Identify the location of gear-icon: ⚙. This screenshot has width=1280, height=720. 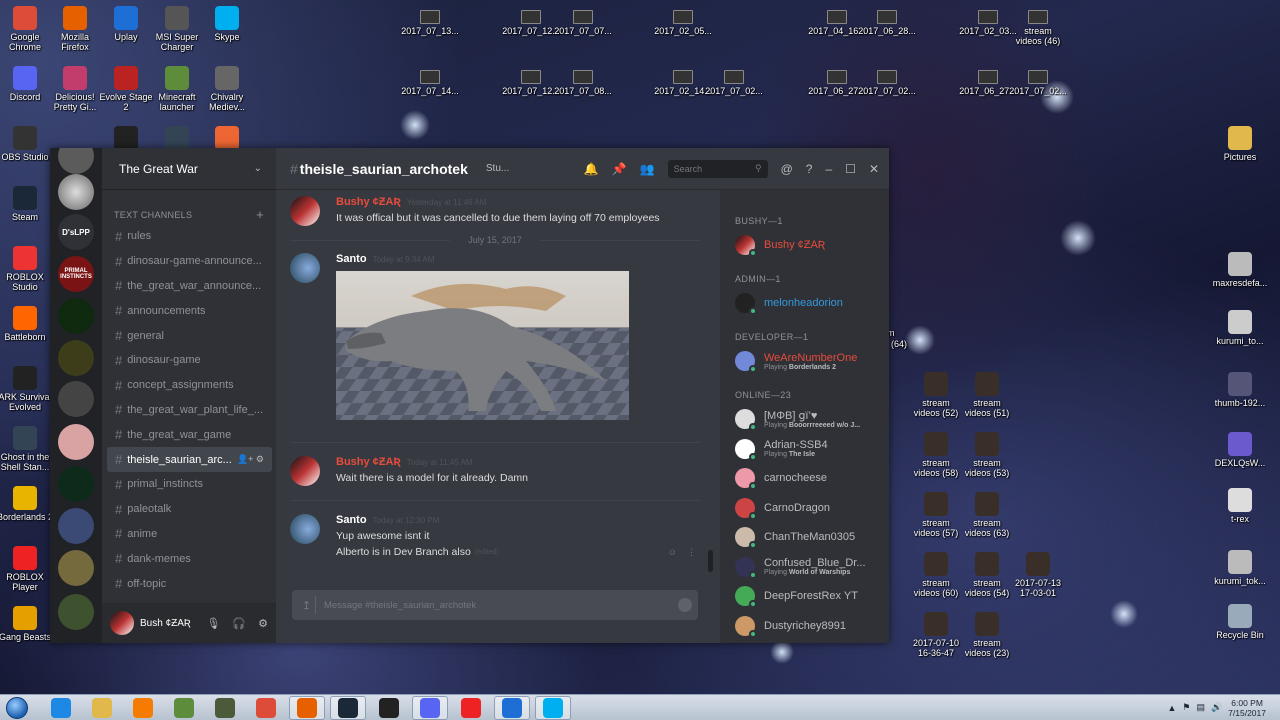
(263, 623).